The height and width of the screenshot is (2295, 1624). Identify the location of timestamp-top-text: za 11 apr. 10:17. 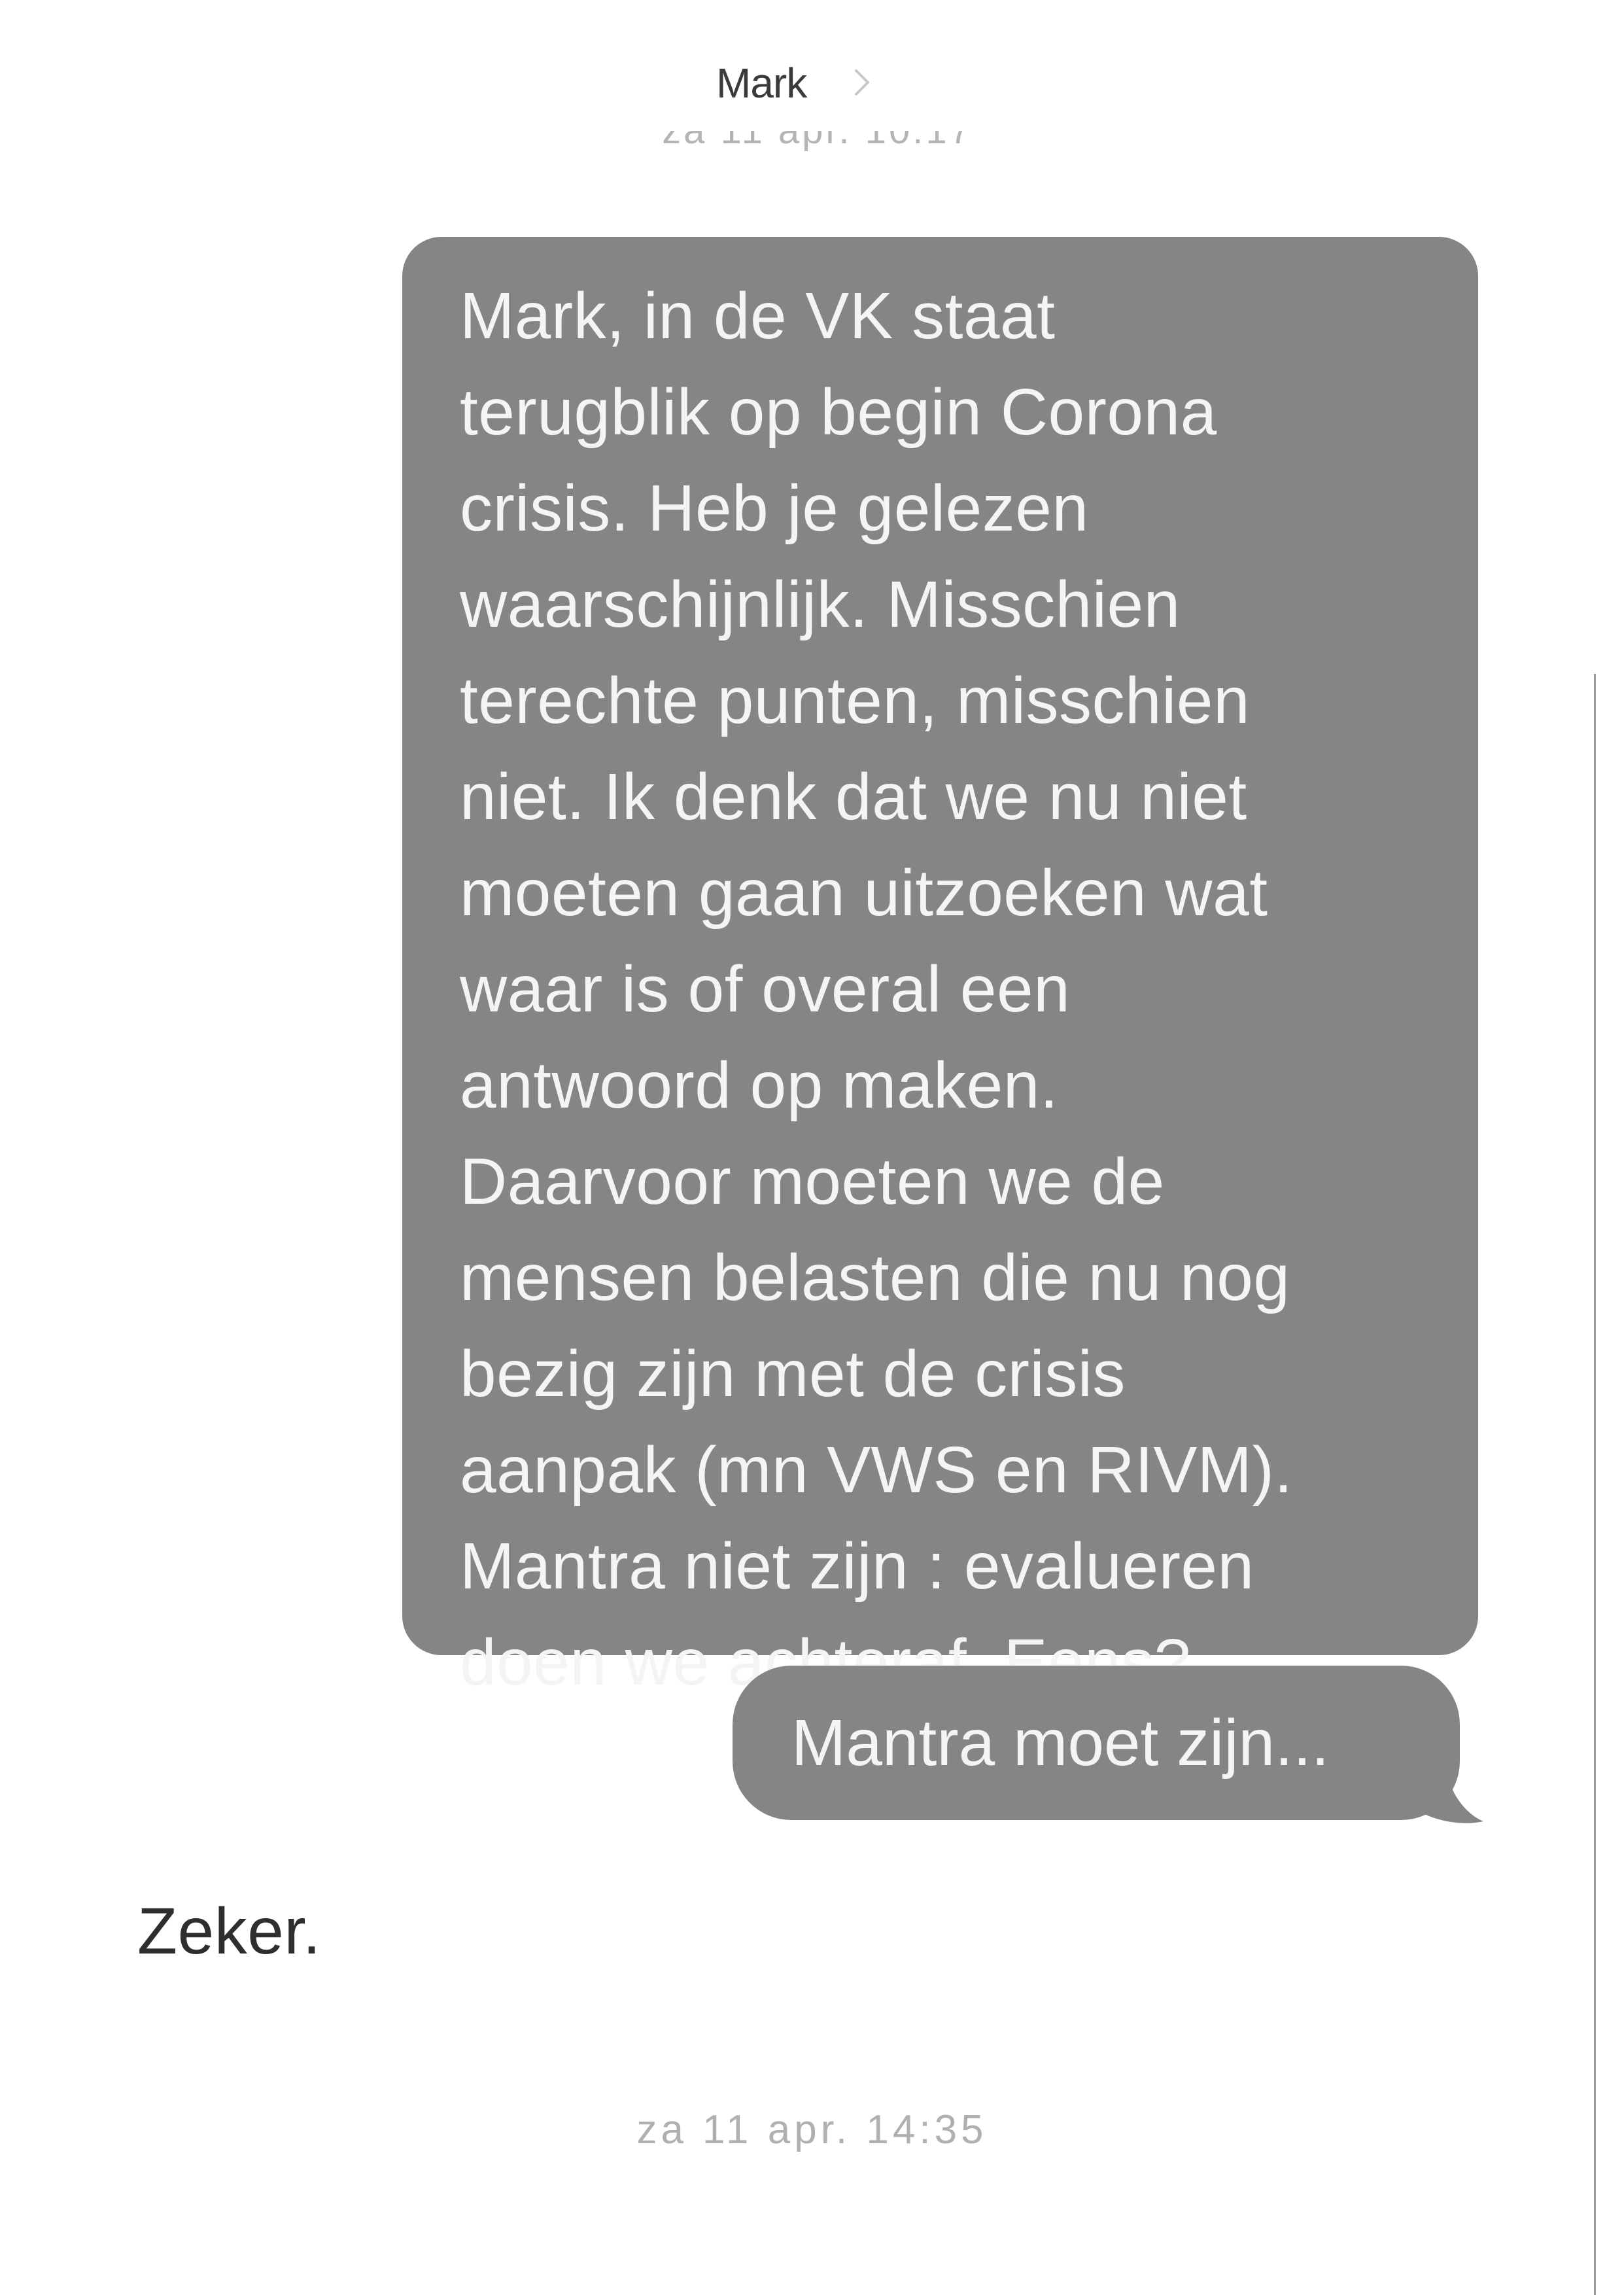
(817, 141).